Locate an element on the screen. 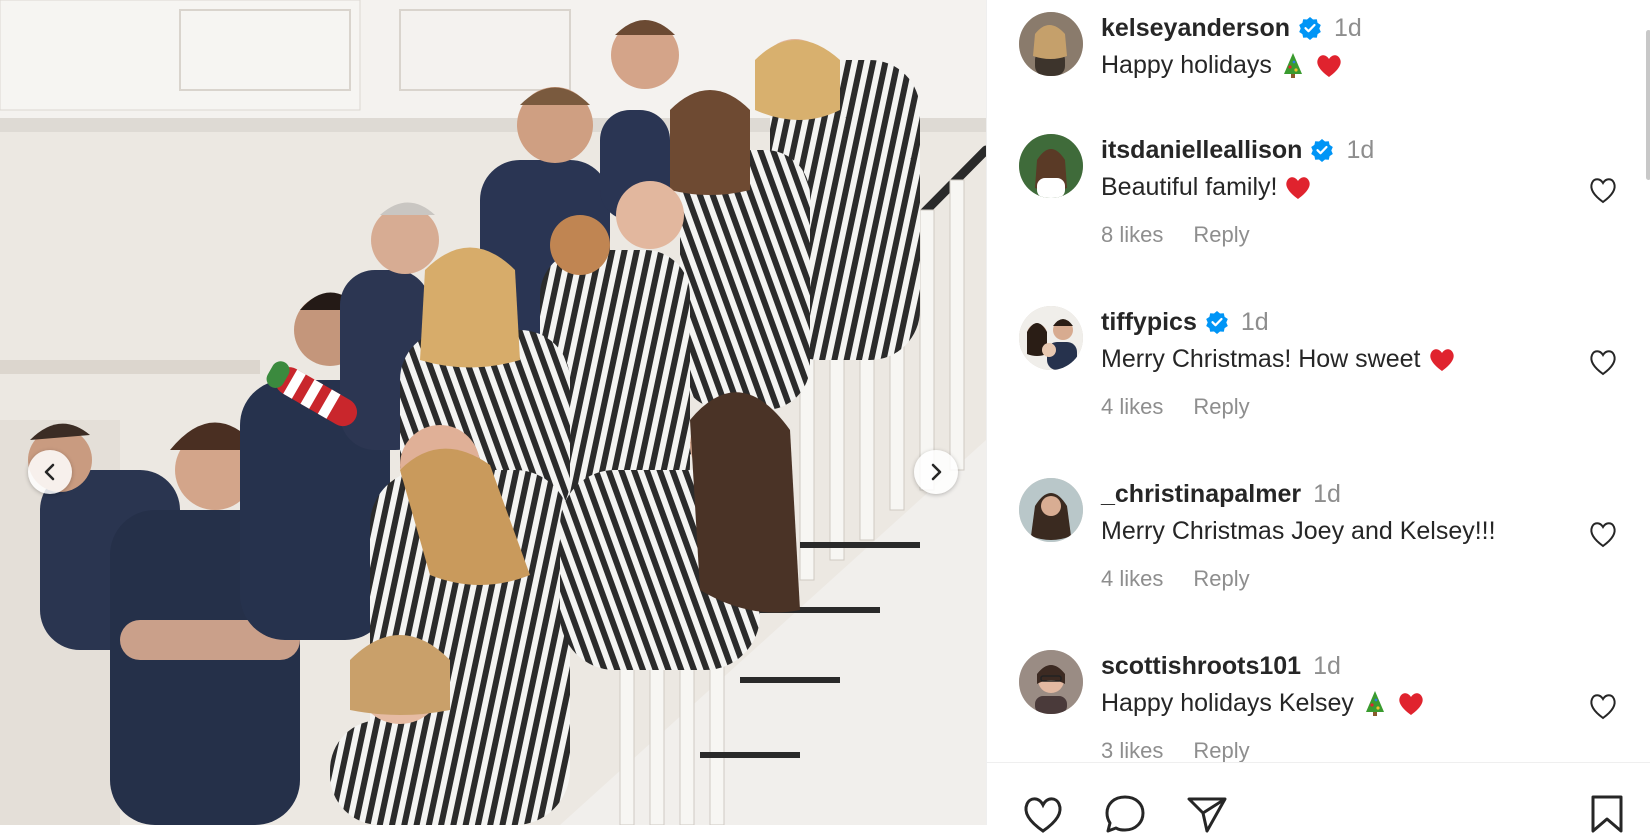 This screenshot has height=833, width=1650. chevron-right-icon is located at coordinates (936, 472).